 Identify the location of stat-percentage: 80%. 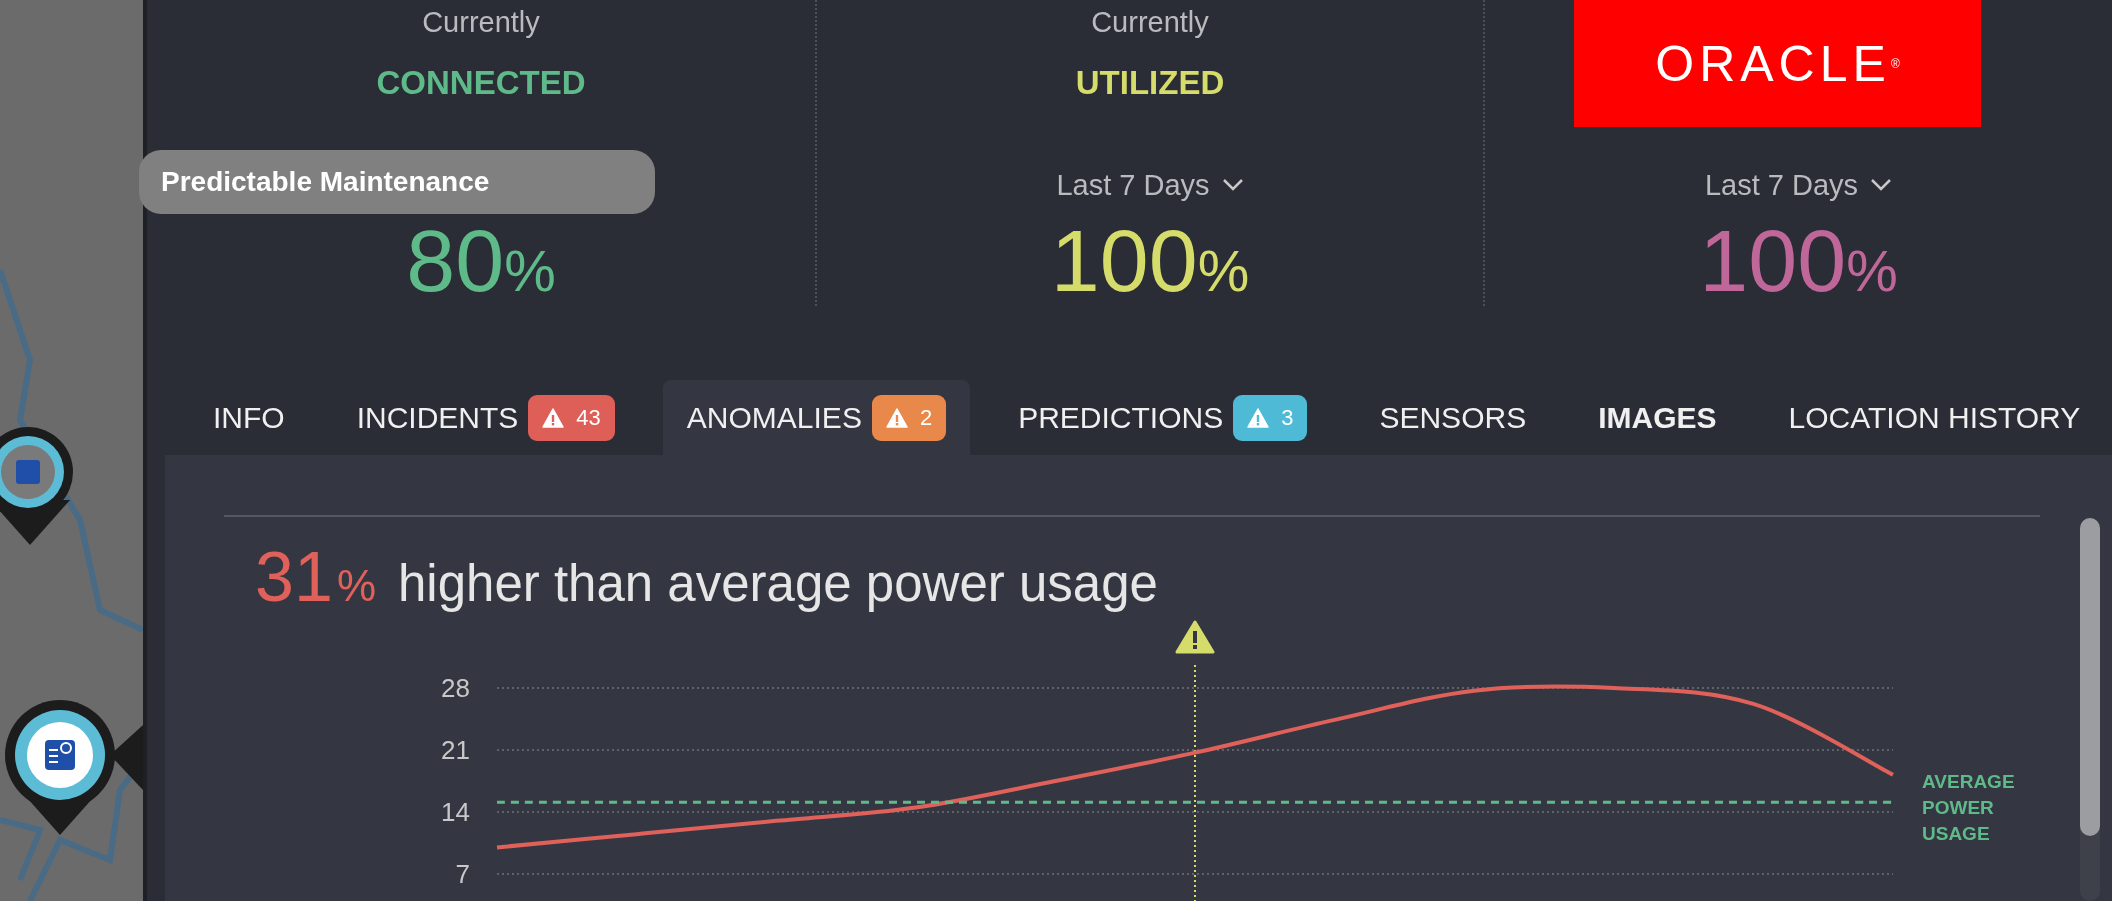
(481, 261).